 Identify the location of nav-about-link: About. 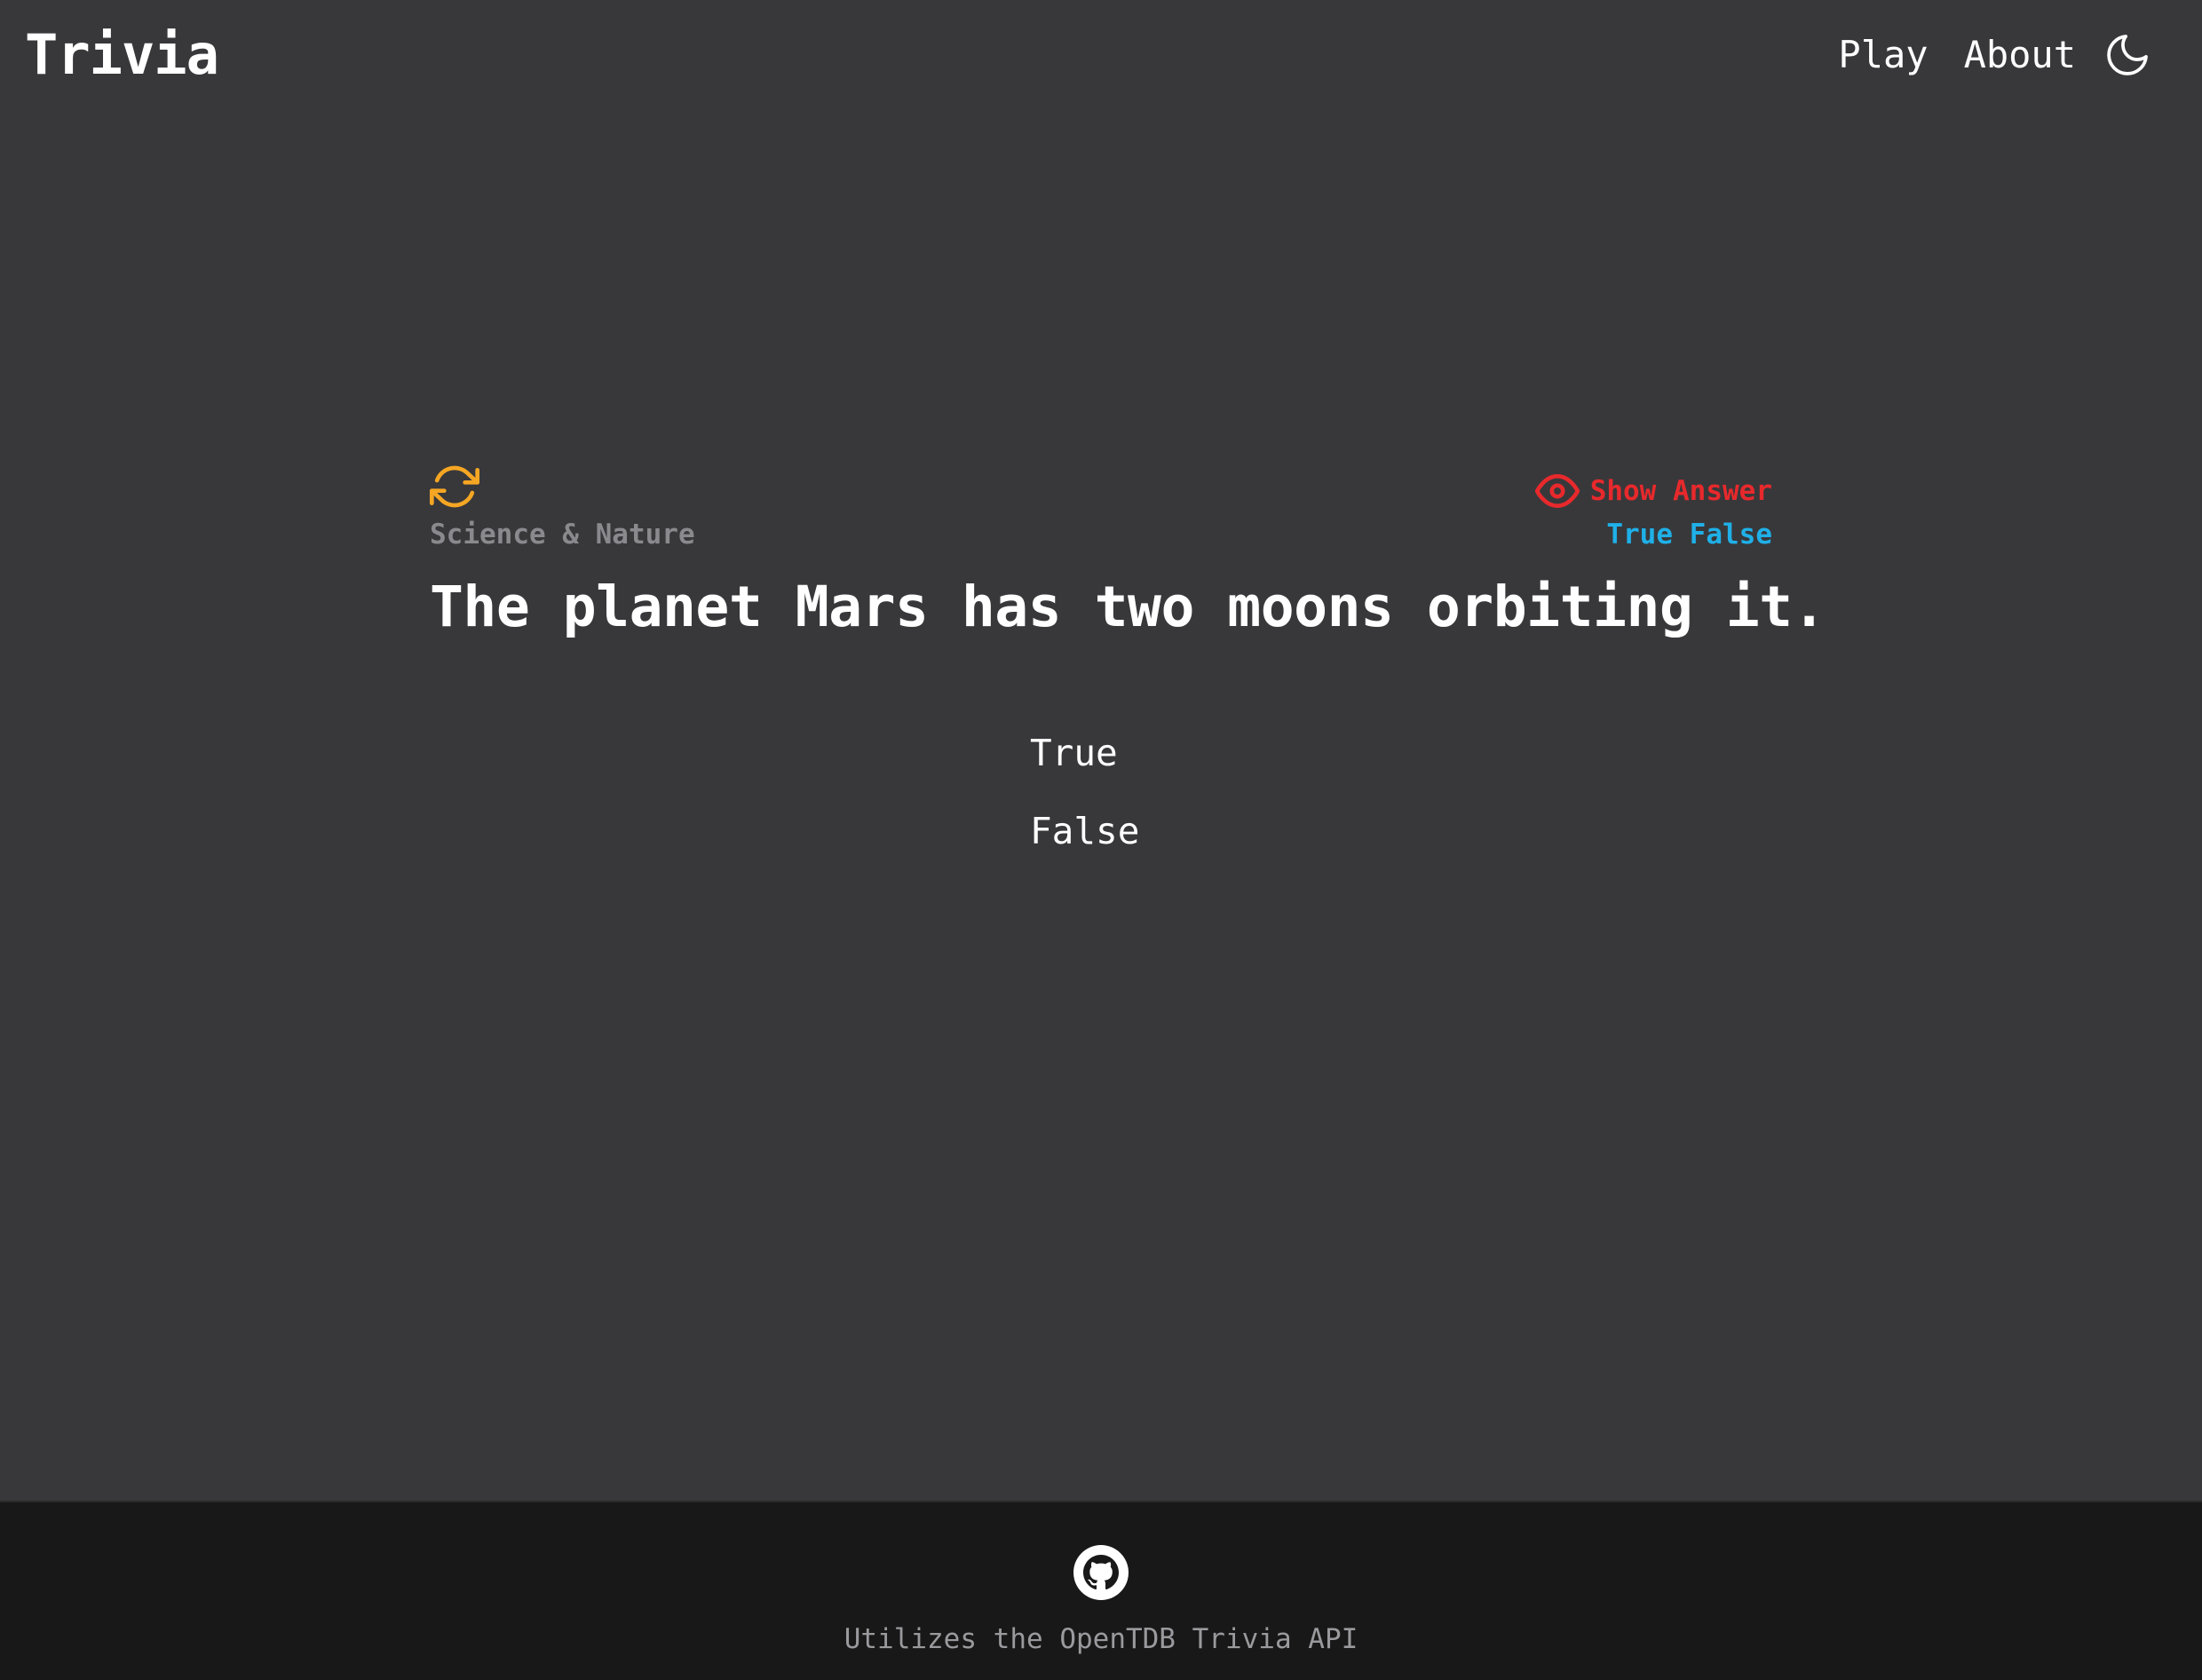
(2020, 55).